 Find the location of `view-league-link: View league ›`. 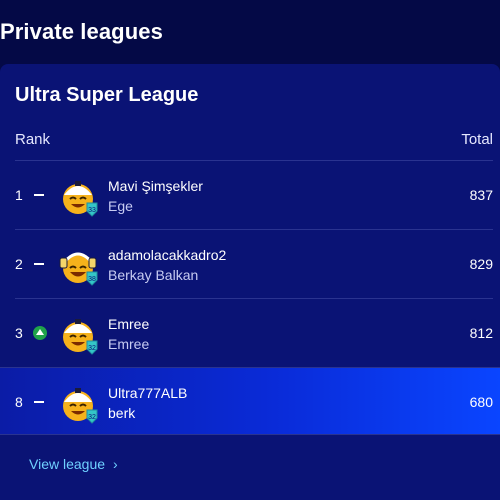

view-league-link: View league › is located at coordinates (73, 464).